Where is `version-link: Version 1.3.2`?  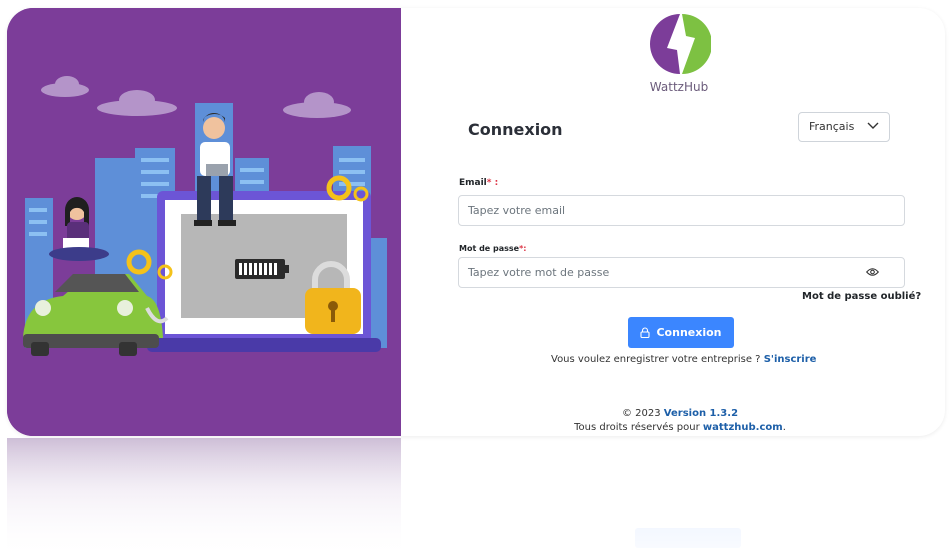 version-link: Version 1.3.2 is located at coordinates (701, 413).